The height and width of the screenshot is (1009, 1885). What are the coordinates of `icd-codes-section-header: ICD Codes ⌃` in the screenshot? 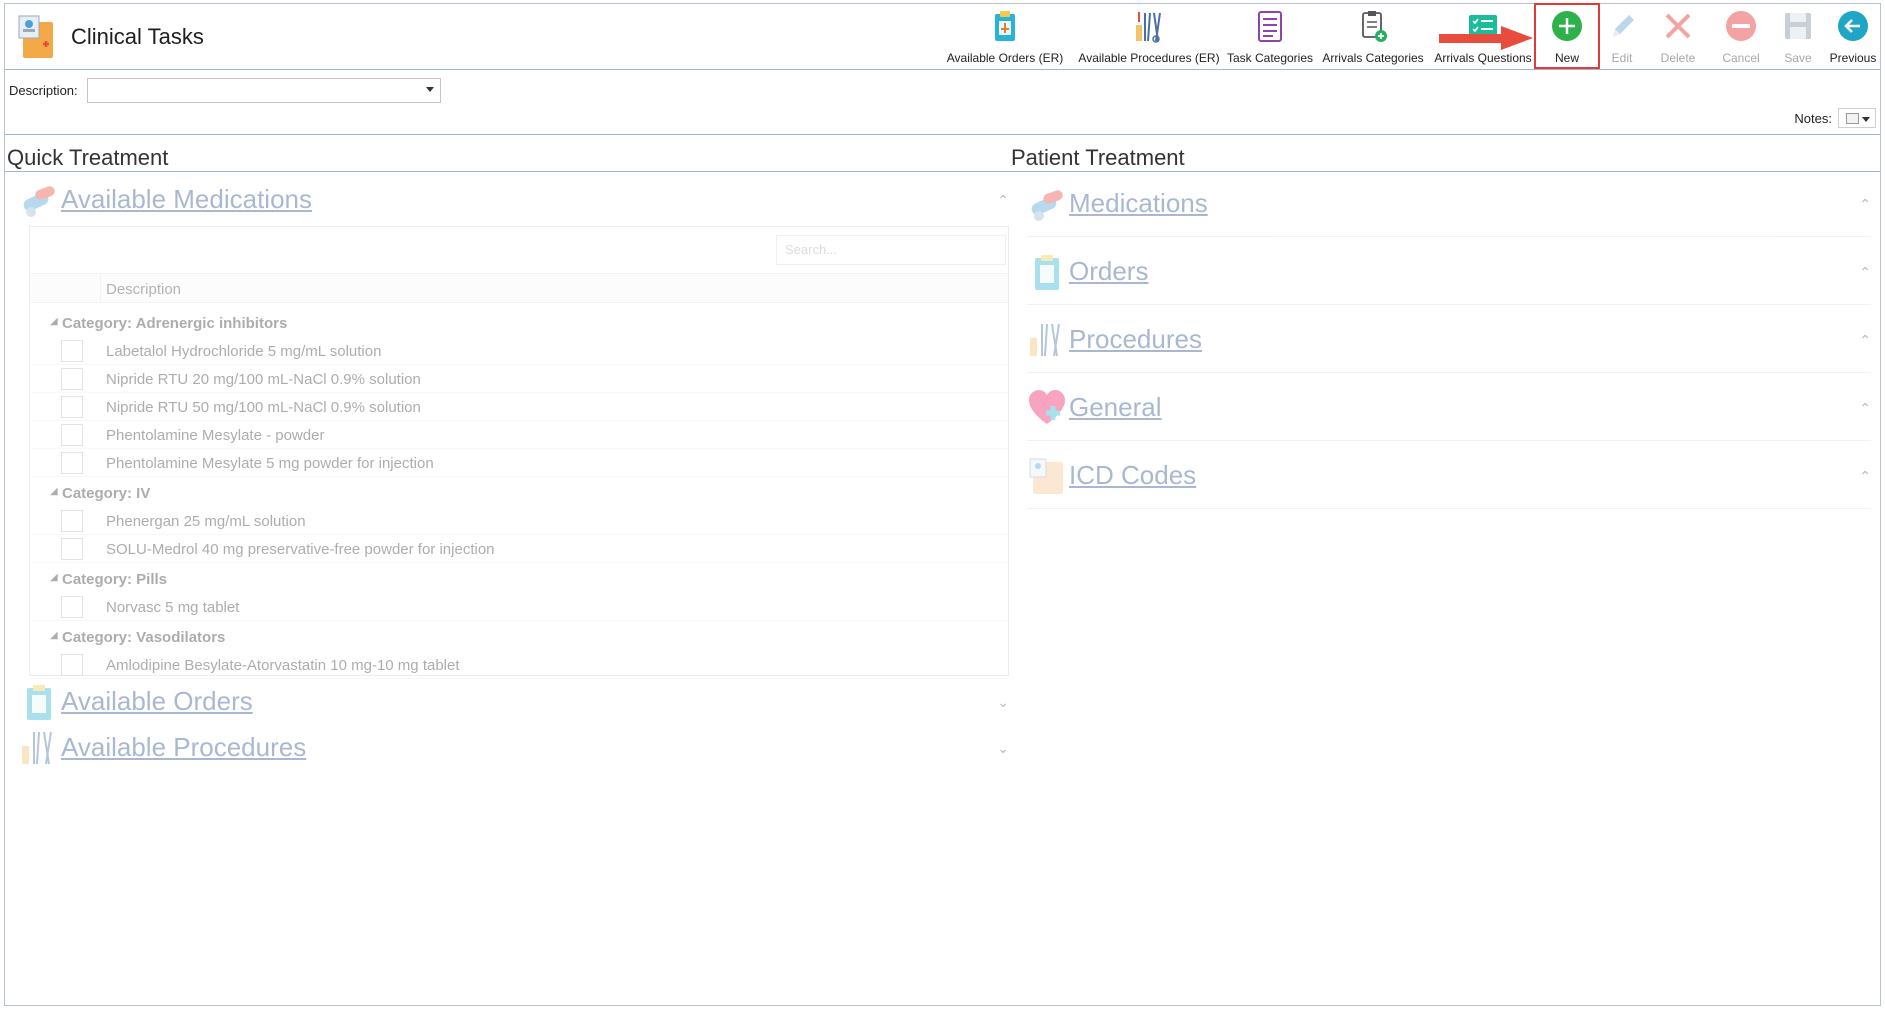 It's located at (1449, 474).